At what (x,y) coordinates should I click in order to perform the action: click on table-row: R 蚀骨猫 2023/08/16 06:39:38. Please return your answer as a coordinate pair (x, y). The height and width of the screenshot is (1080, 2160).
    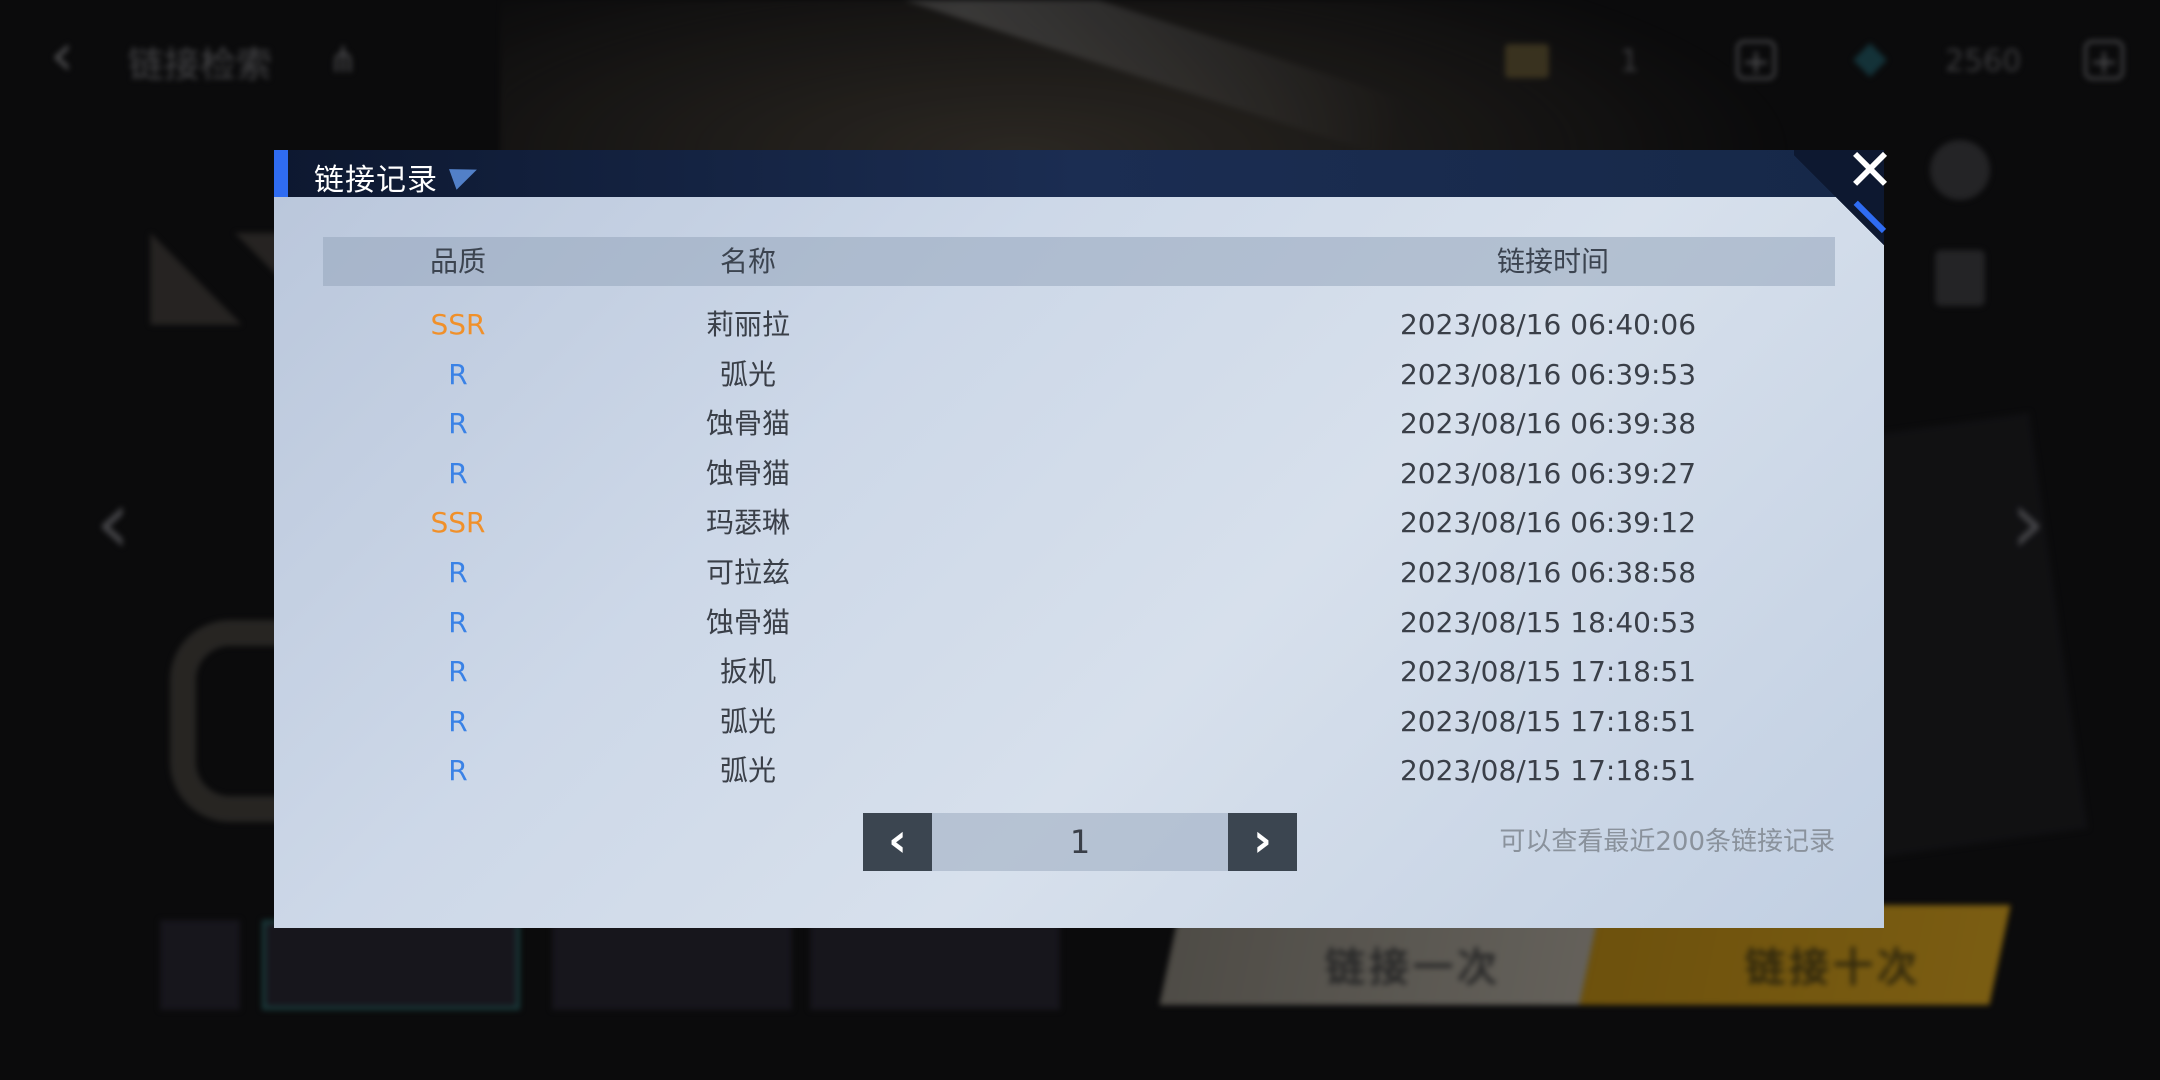
    Looking at the image, I should click on (1079, 424).